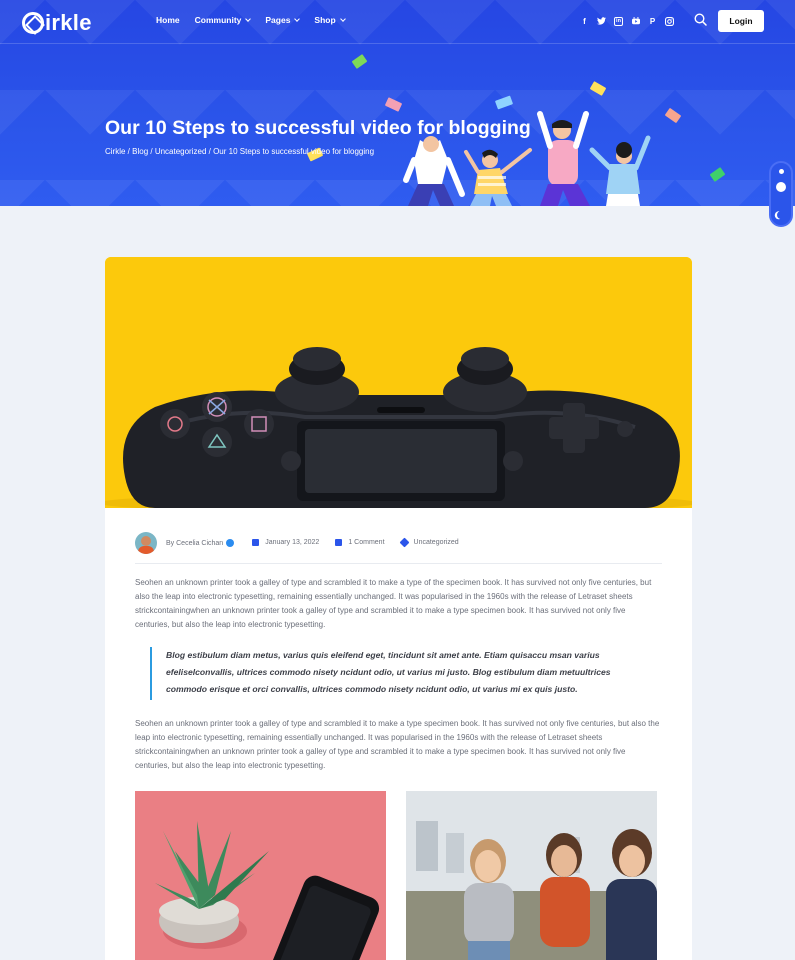 The height and width of the screenshot is (960, 795). I want to click on post-author: By Cecelia Cichan, so click(200, 543).